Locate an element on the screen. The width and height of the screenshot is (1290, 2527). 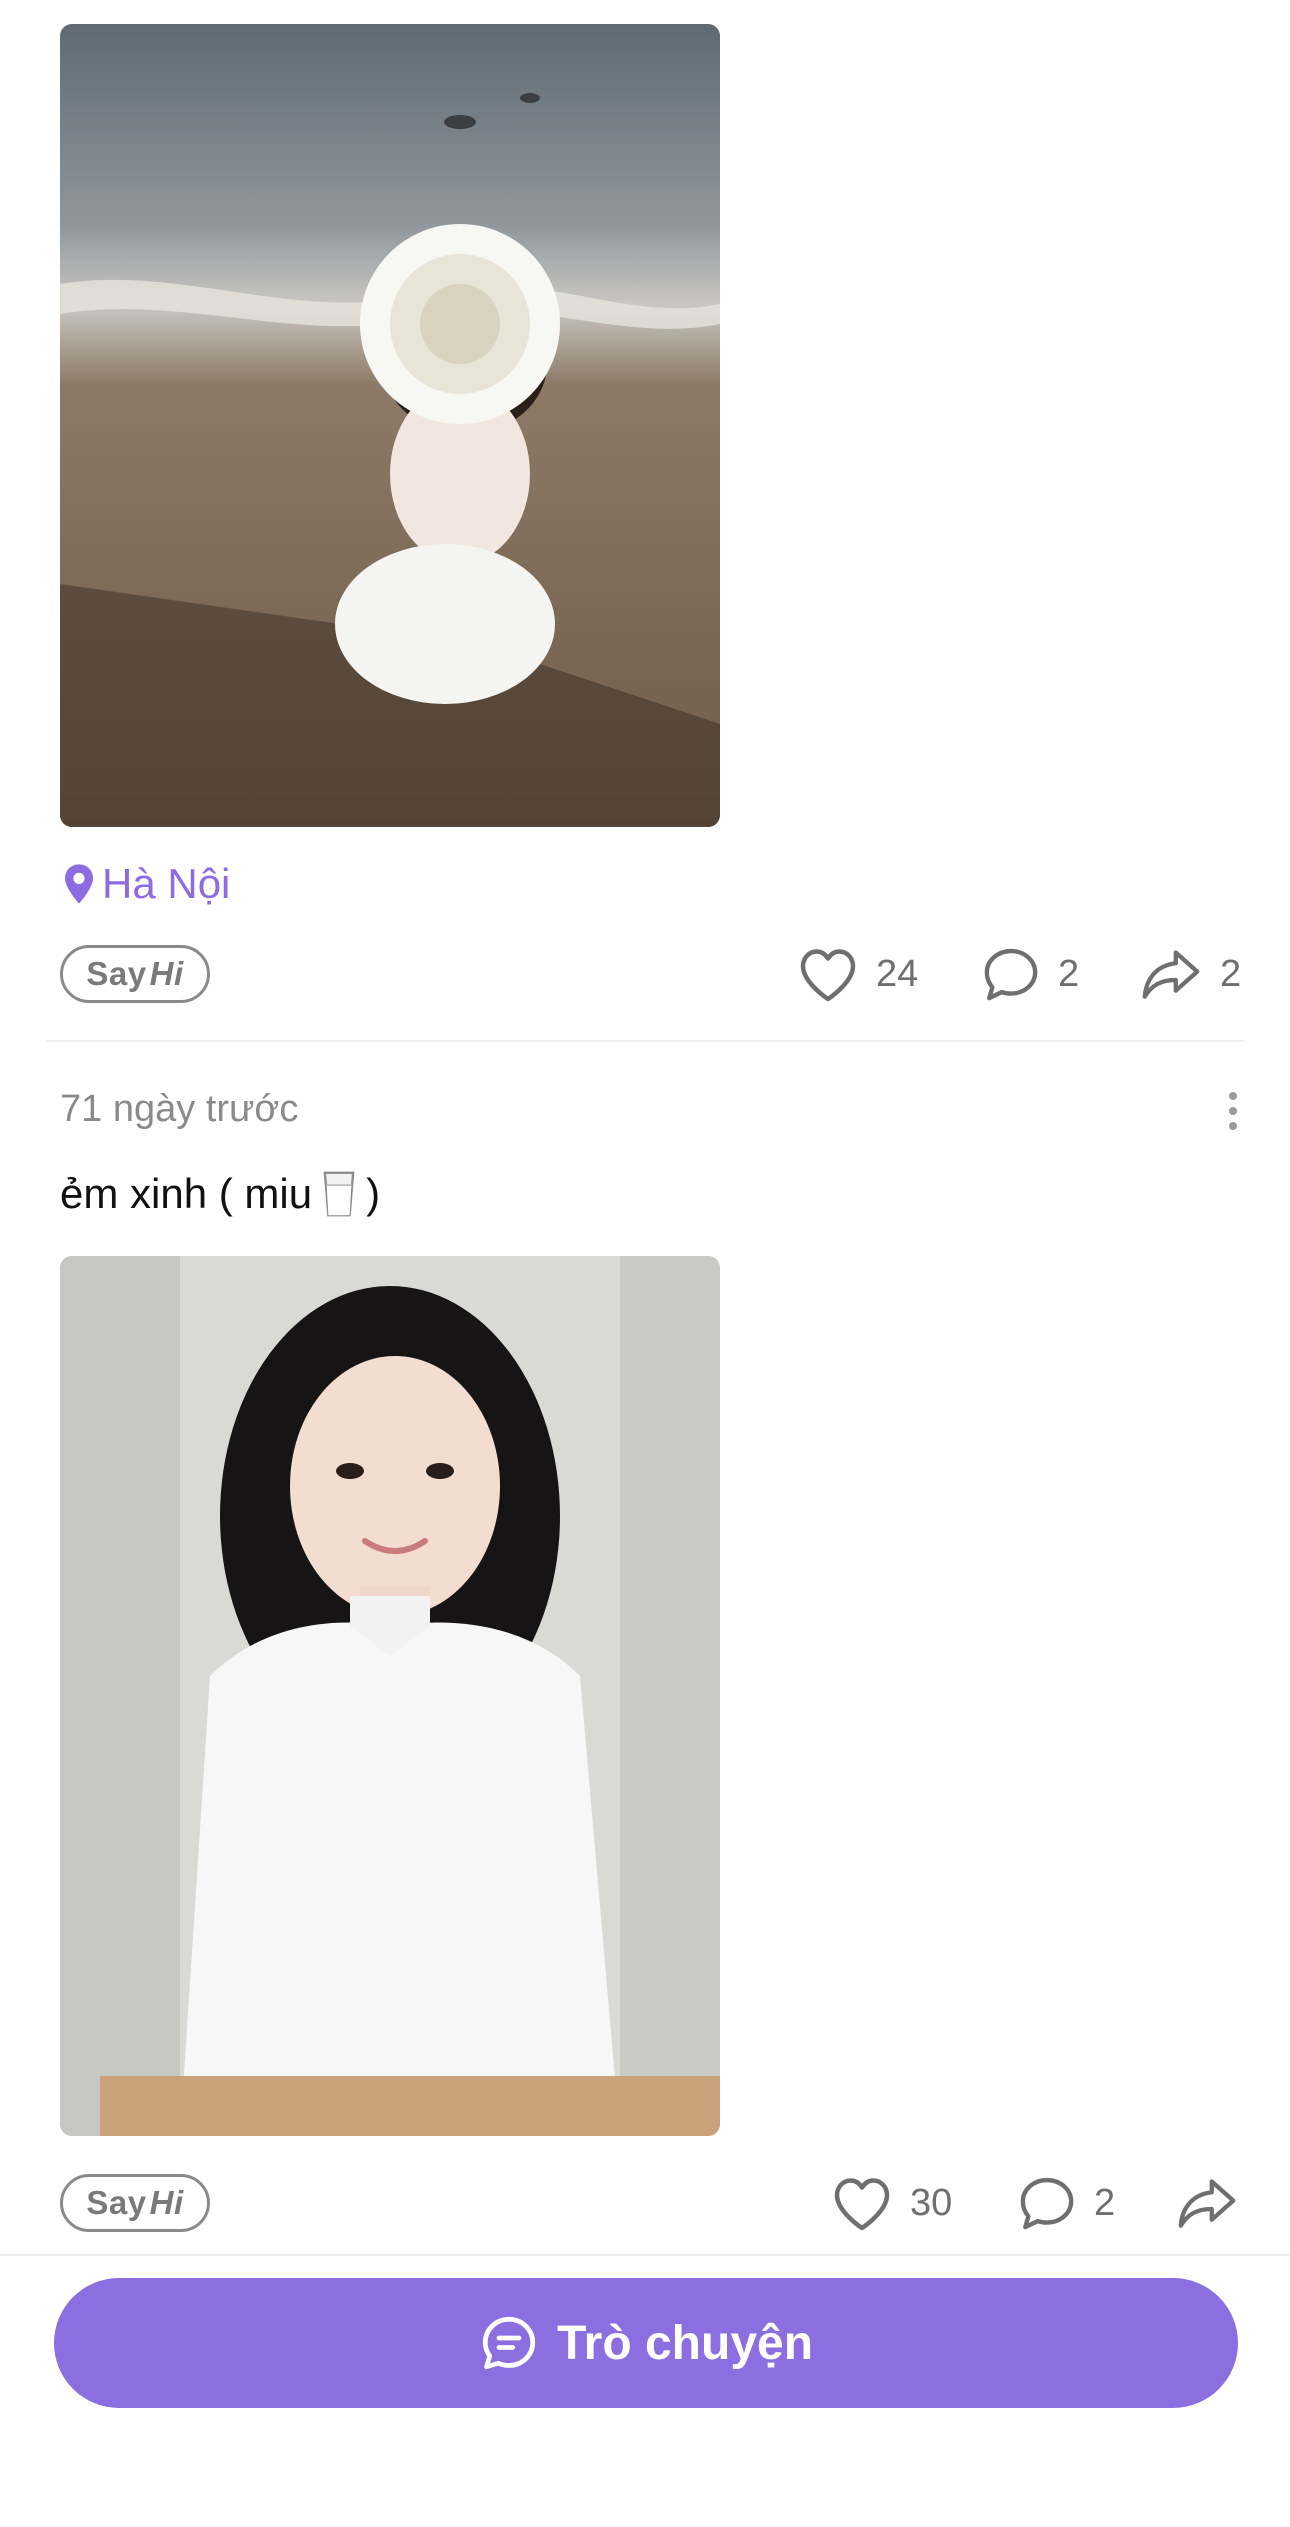
share-count: 2 is located at coordinates (1231, 973).